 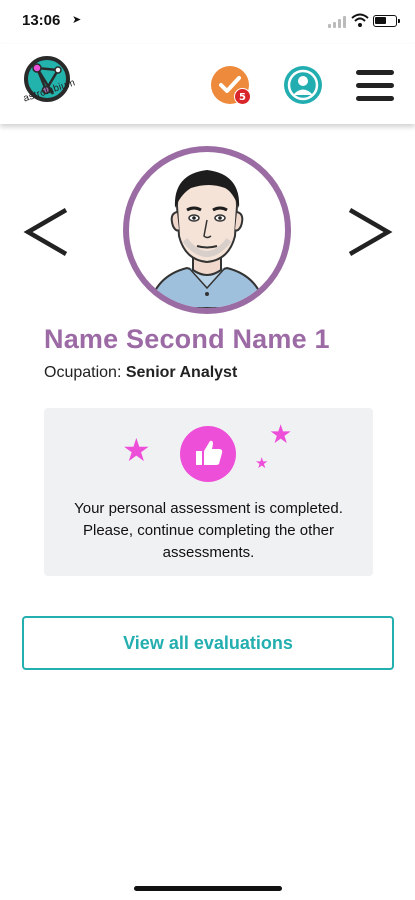 I want to click on occupation-line: Ocupation: Senior Analyst, so click(x=140, y=373).